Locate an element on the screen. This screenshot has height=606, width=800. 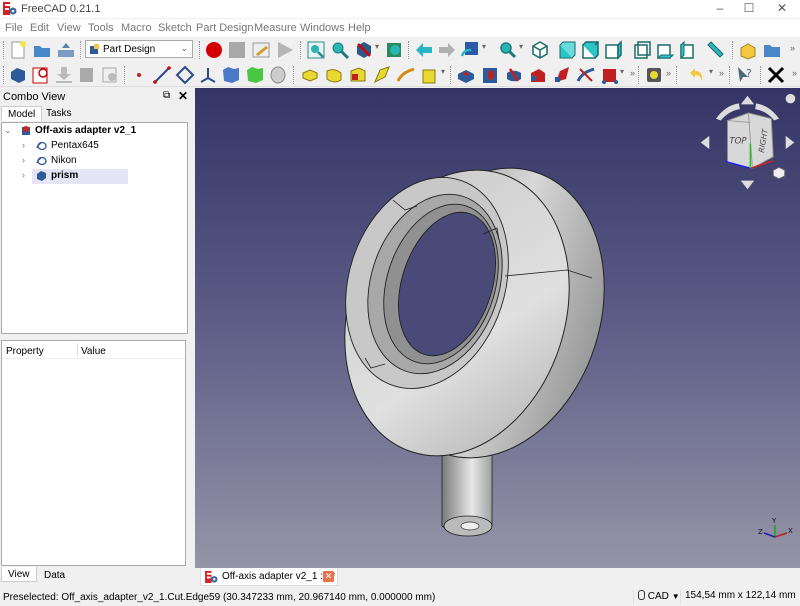
check-geometry-icon is located at coordinates (110, 75).